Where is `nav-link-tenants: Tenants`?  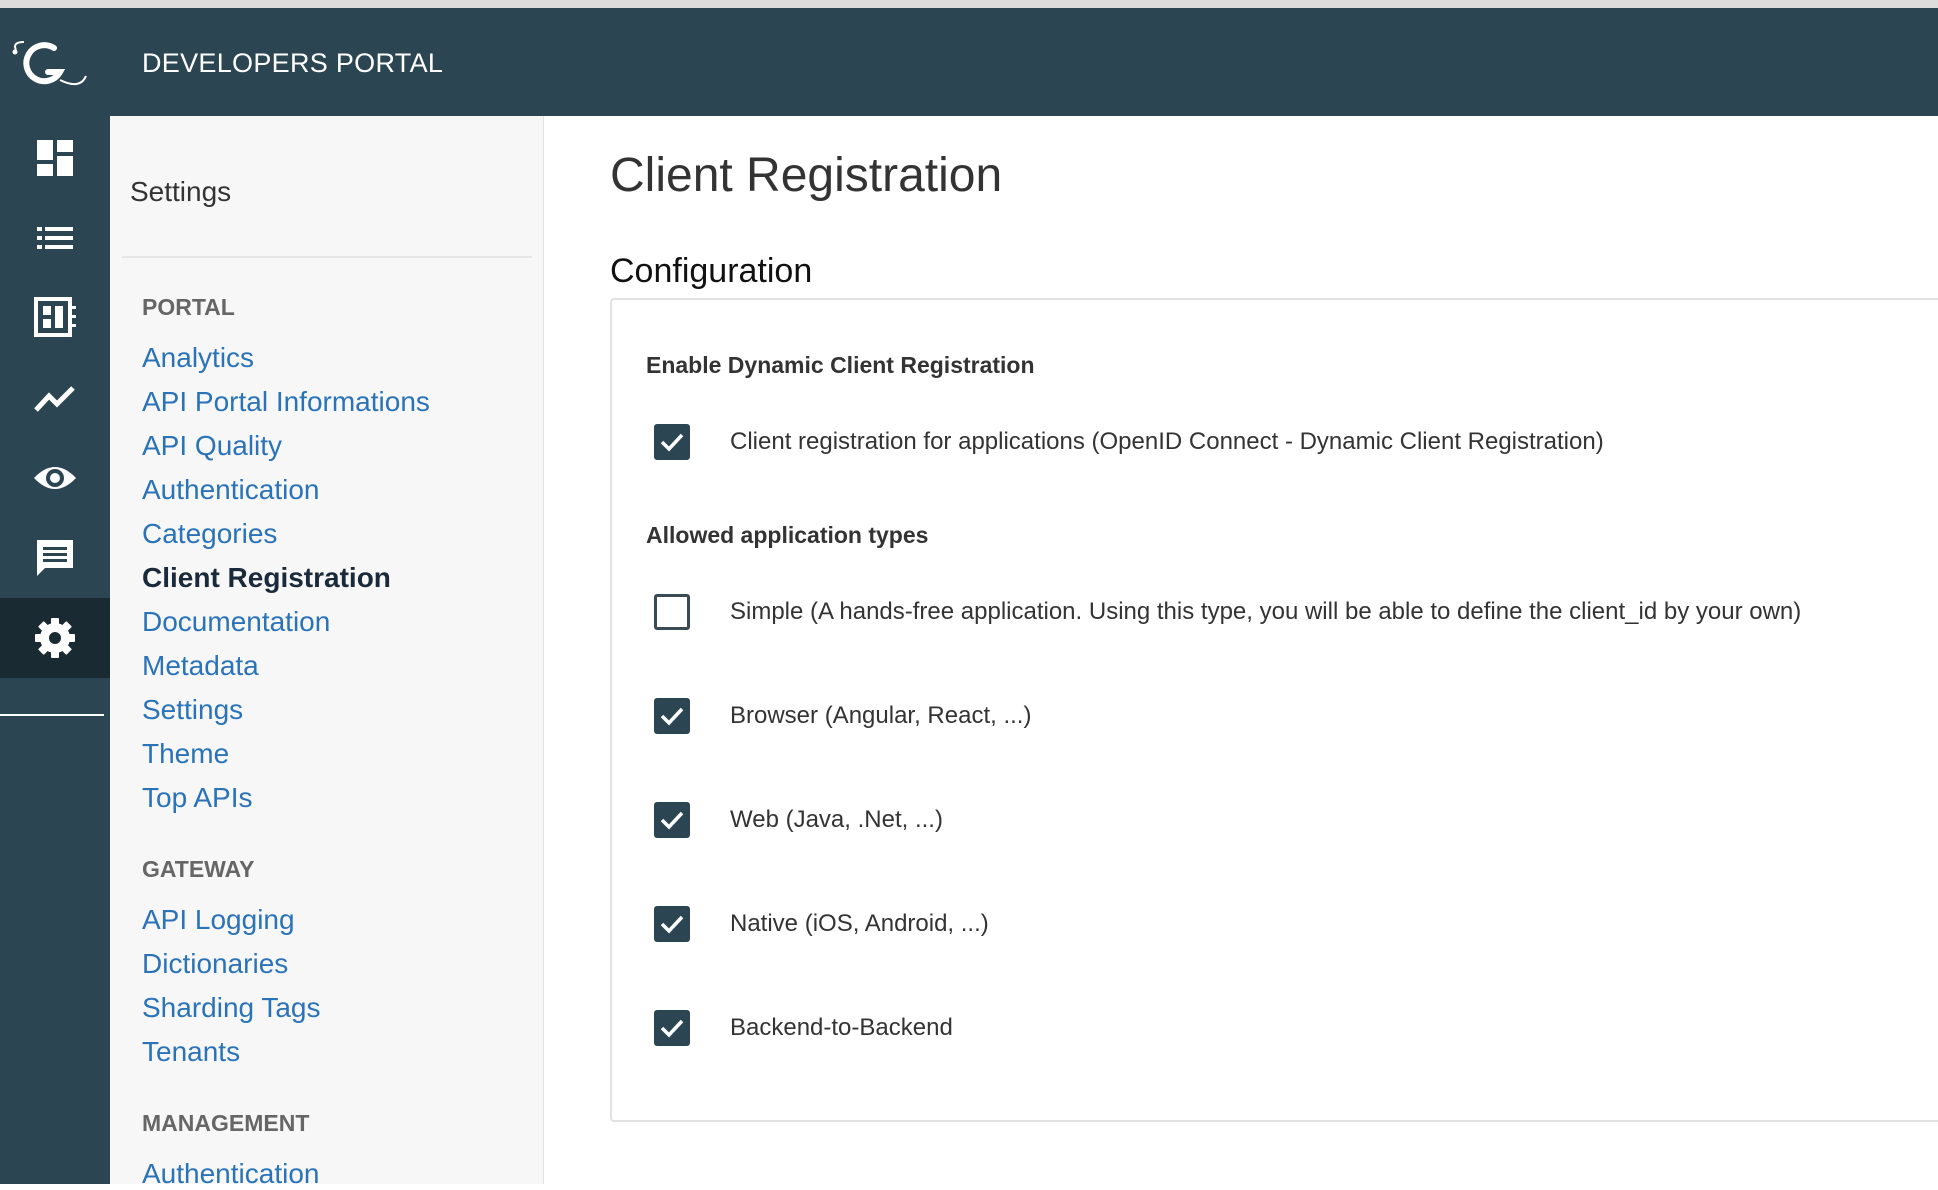 nav-link-tenants: Tenants is located at coordinates (191, 1052).